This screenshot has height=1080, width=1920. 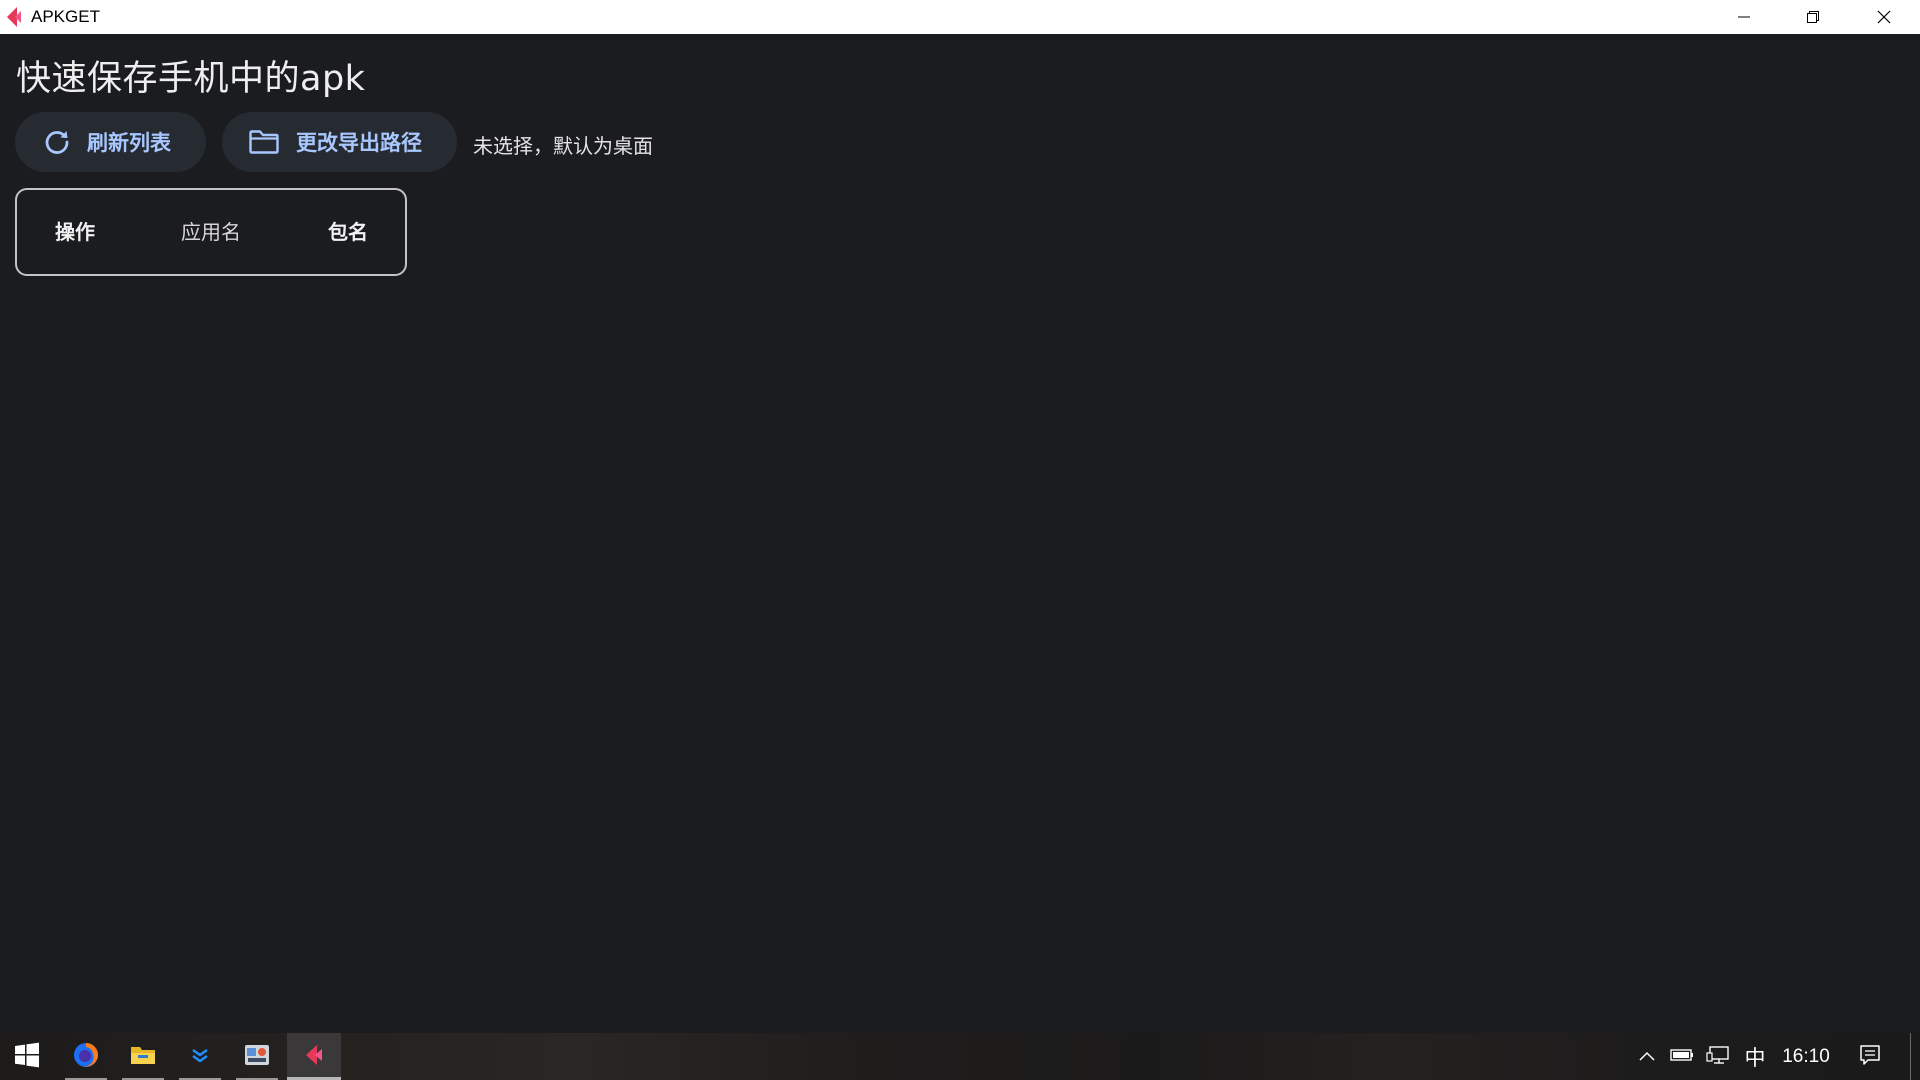 I want to click on taskbar-app-file-explorer, so click(x=143, y=1056).